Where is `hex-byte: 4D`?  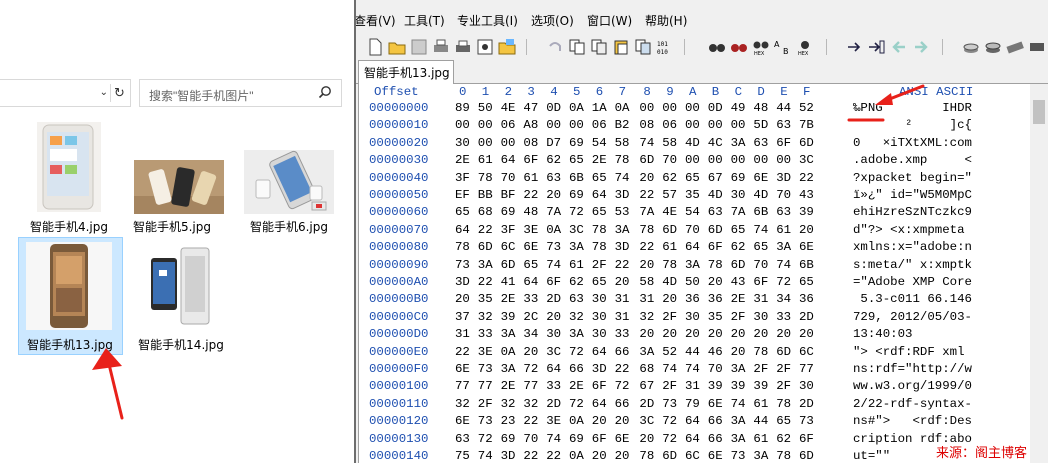
hex-byte: 4D is located at coordinates (715, 195).